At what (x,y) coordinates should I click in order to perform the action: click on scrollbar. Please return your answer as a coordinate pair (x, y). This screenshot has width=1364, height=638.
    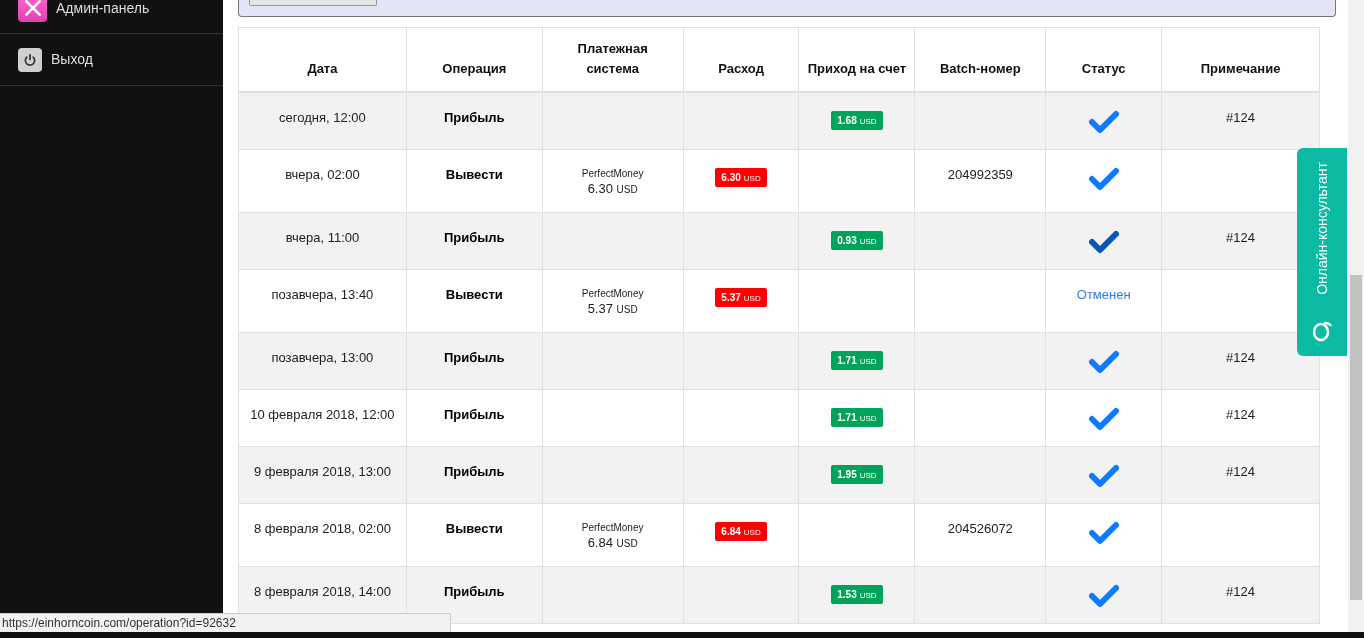
    Looking at the image, I should click on (1356, 316).